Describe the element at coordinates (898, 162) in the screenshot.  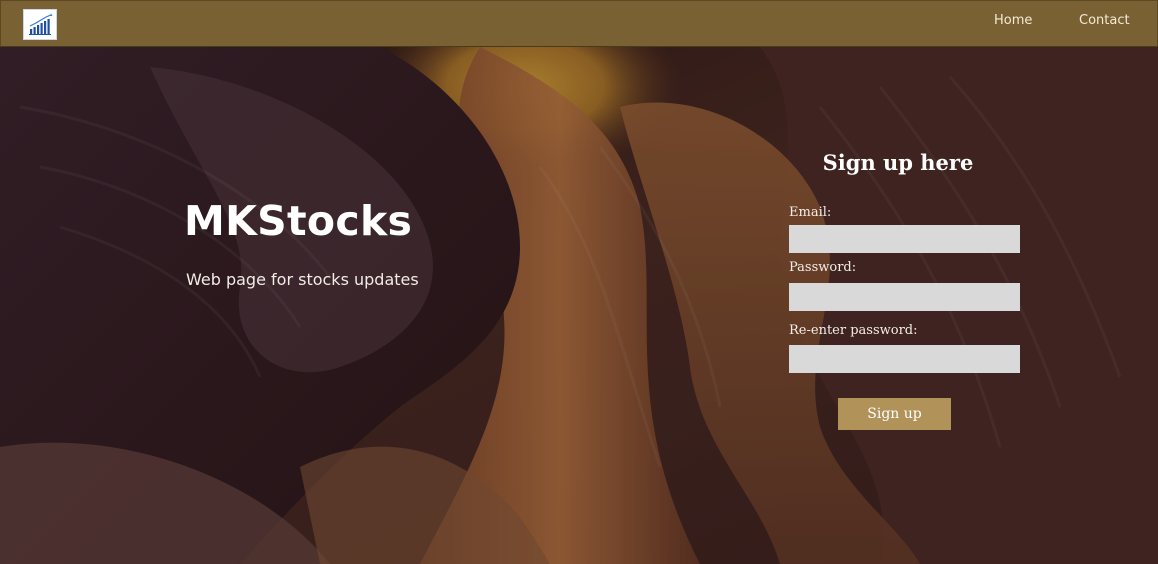
I see `signup-heading: Sign up here` at that location.